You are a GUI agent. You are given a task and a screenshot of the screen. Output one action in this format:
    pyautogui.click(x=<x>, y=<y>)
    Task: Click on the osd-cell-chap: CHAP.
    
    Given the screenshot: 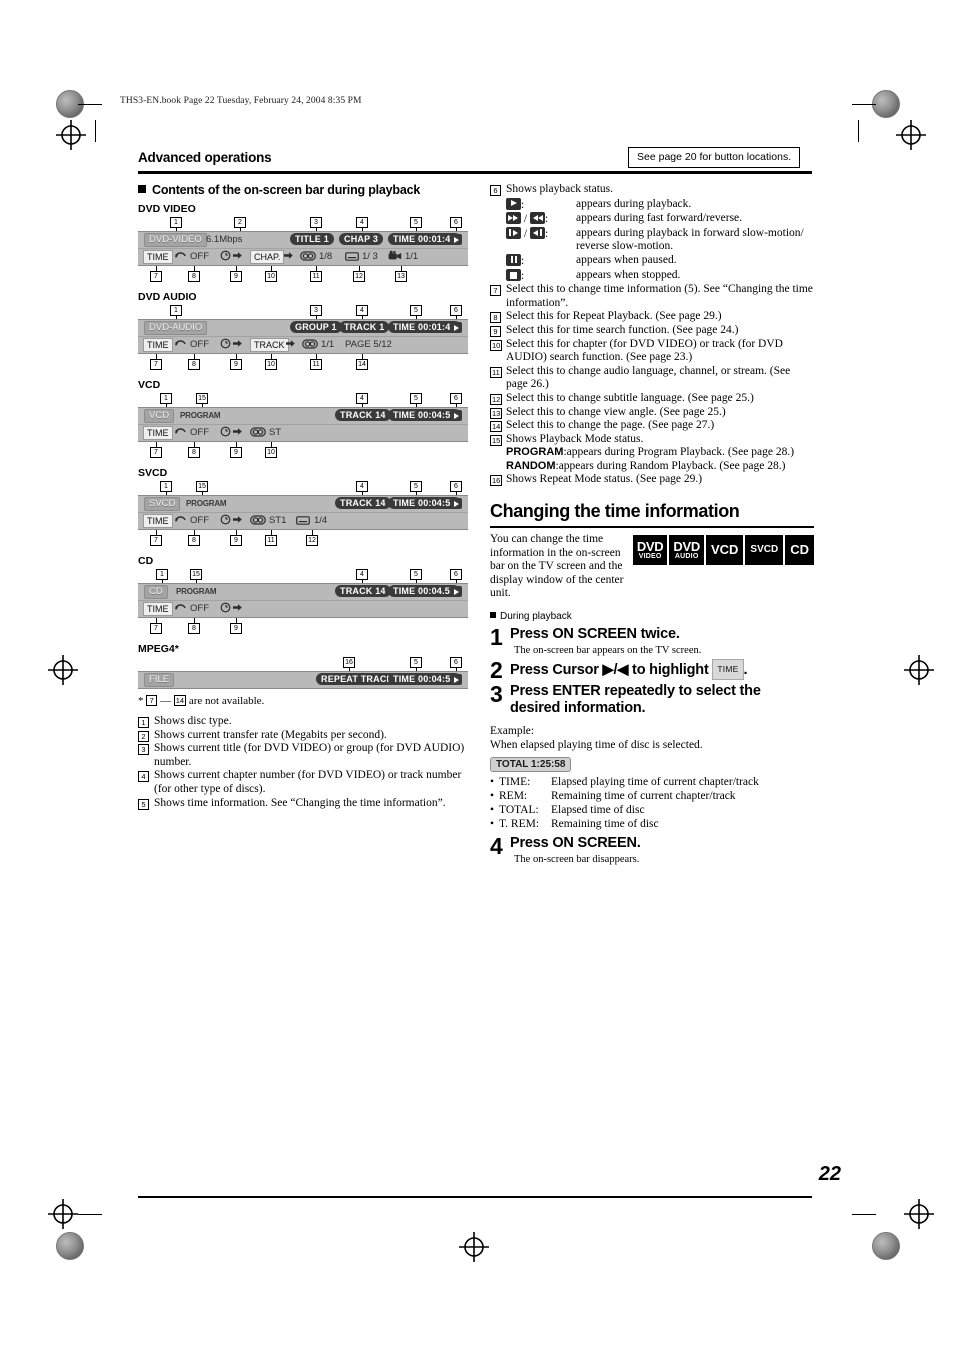 What is the action you would take?
    pyautogui.click(x=267, y=257)
    